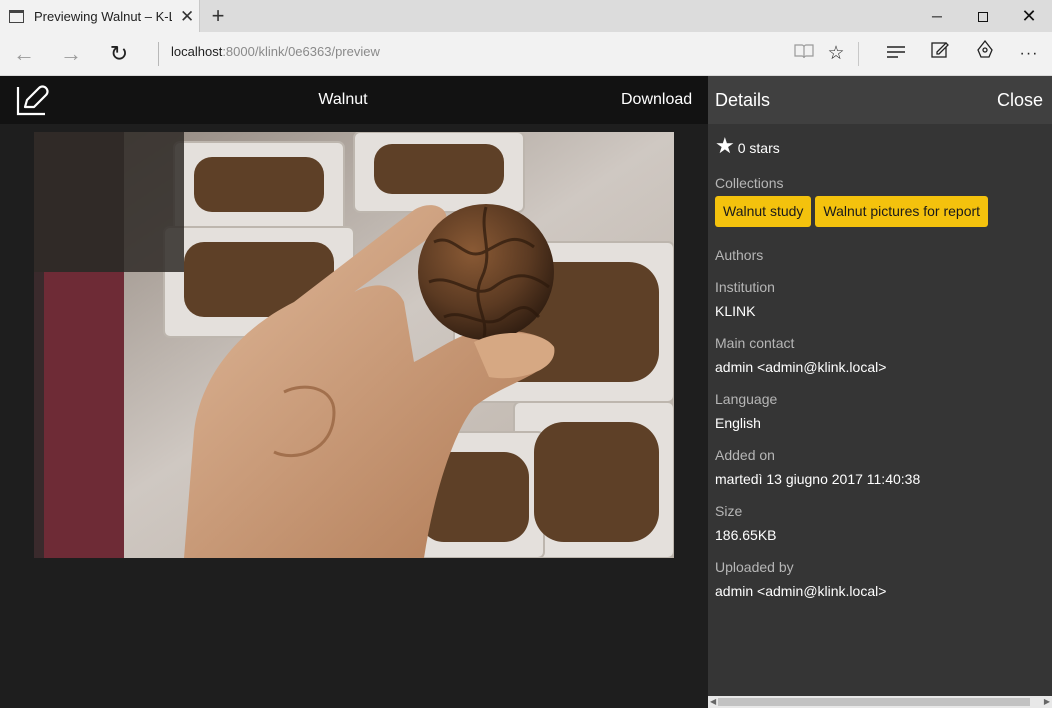 The height and width of the screenshot is (708, 1052). Describe the element at coordinates (16, 16) in the screenshot. I see `page-icon` at that location.